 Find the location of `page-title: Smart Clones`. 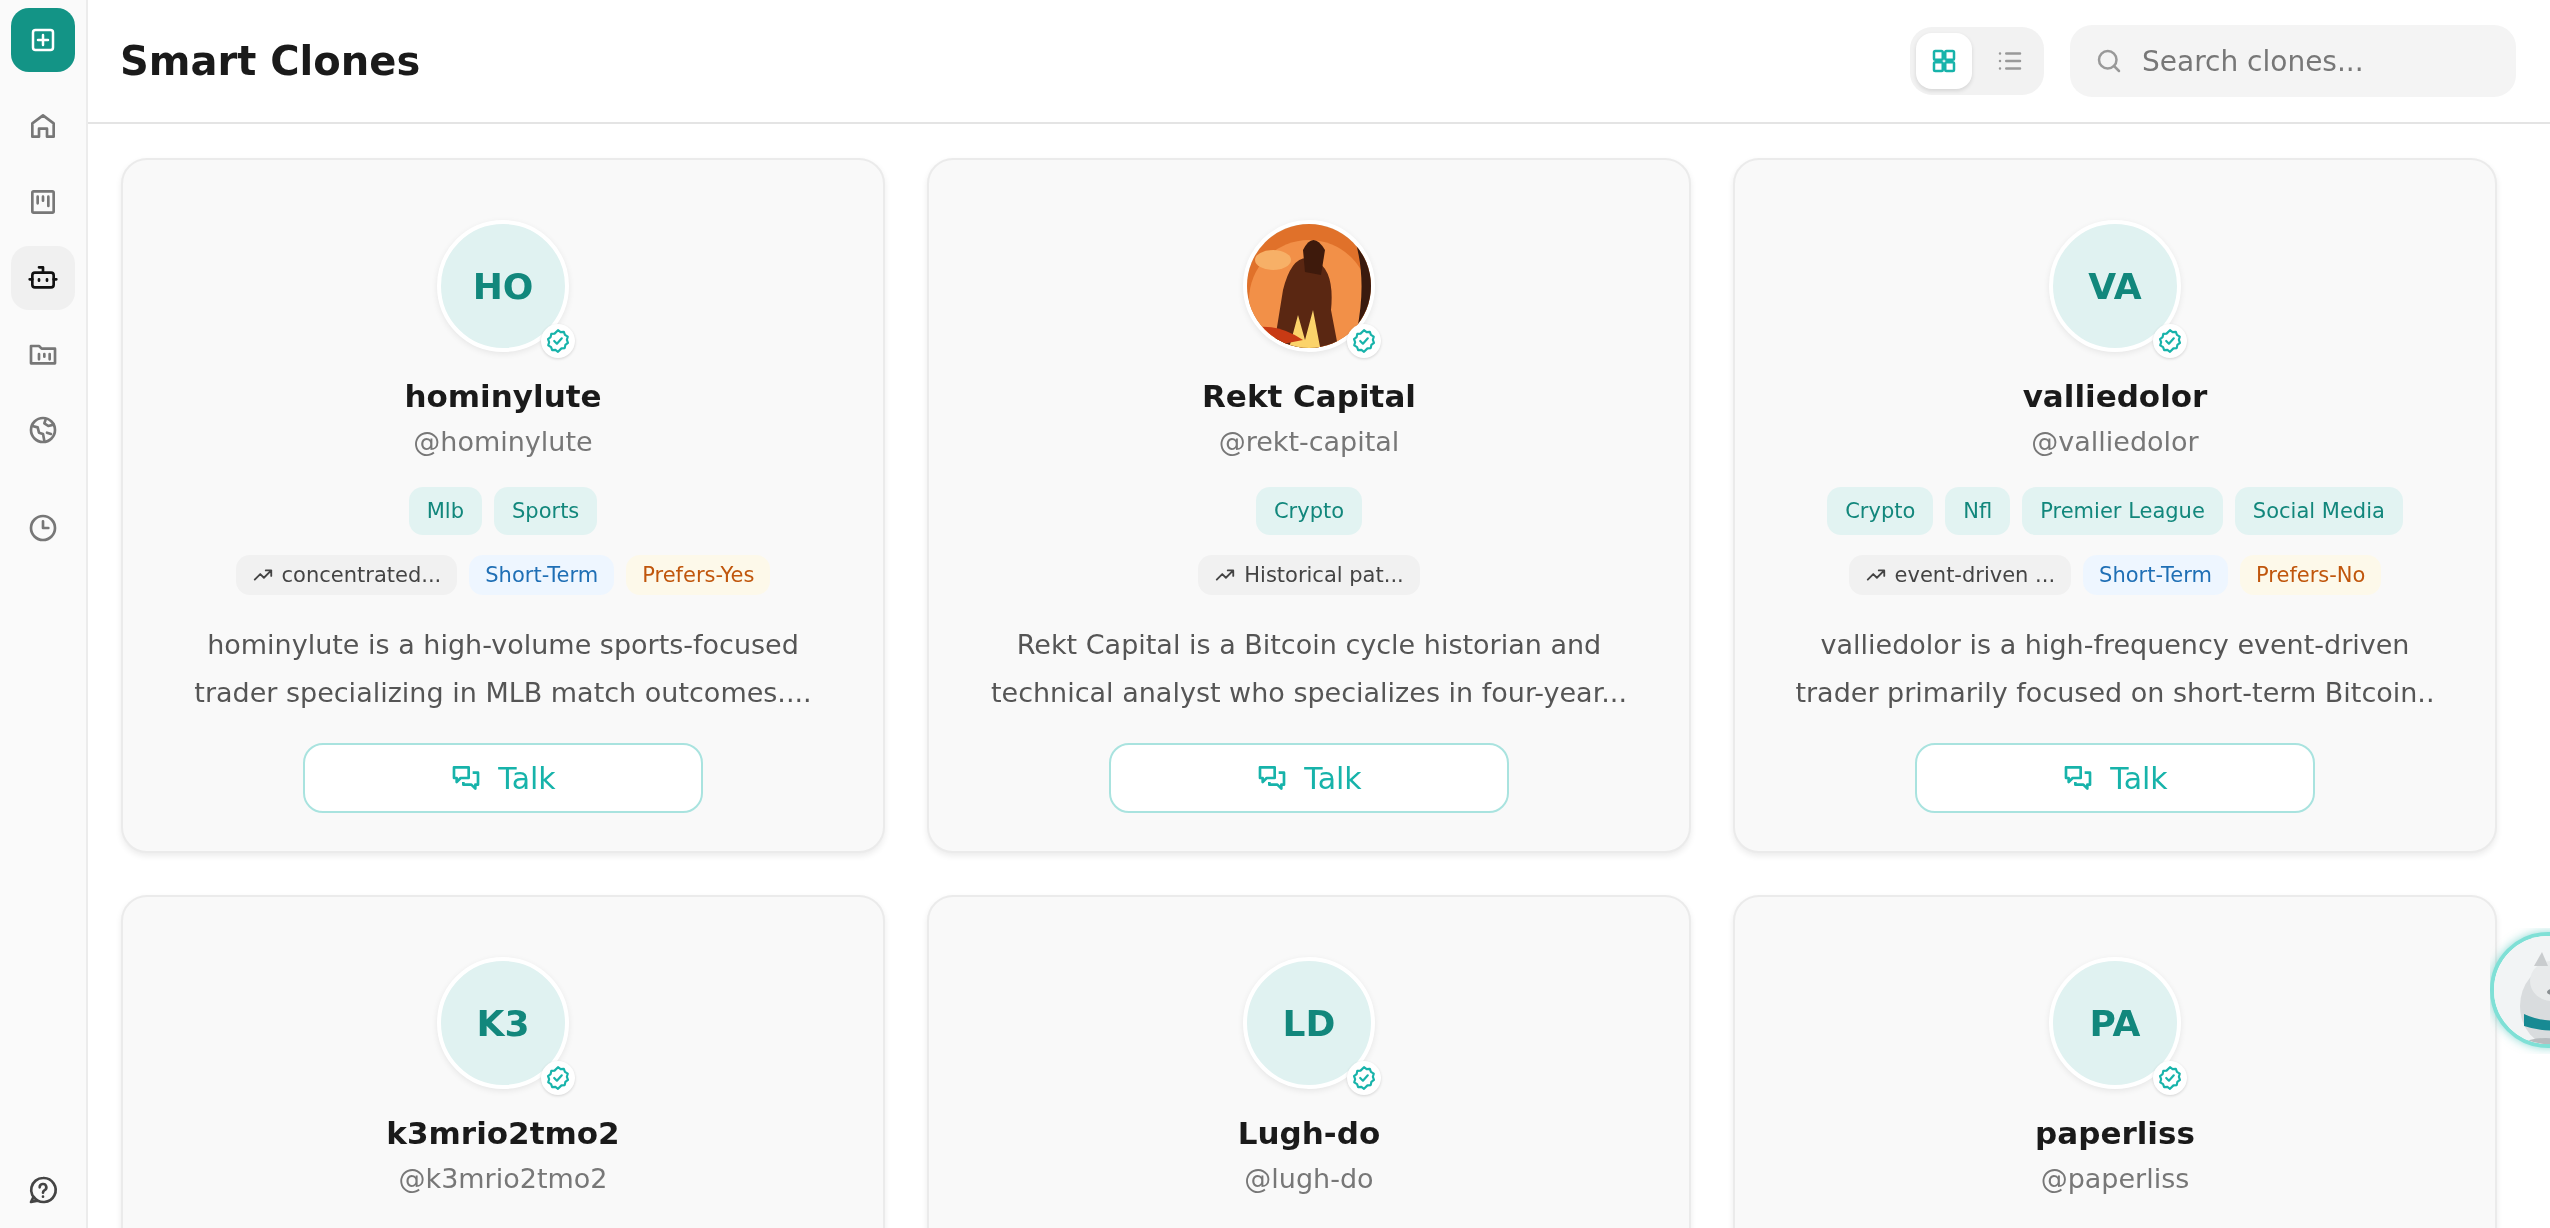

page-title: Smart Clones is located at coordinates (271, 61).